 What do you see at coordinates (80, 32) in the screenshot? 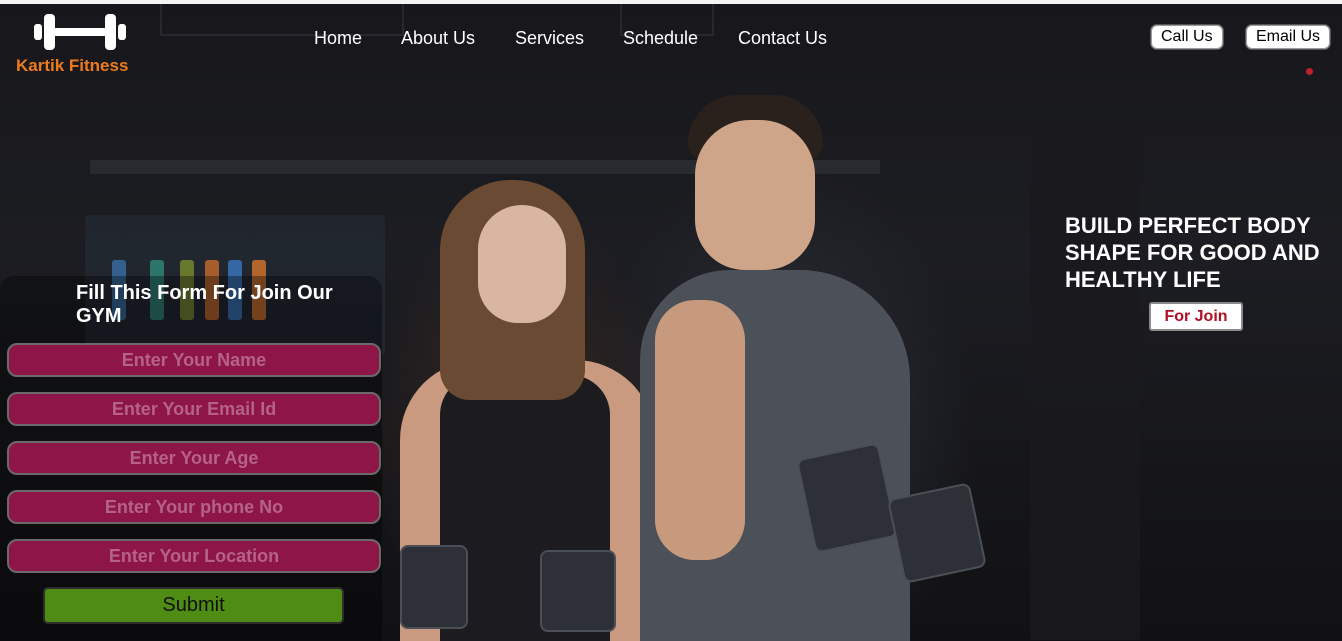
I see `dumbbell-icon` at bounding box center [80, 32].